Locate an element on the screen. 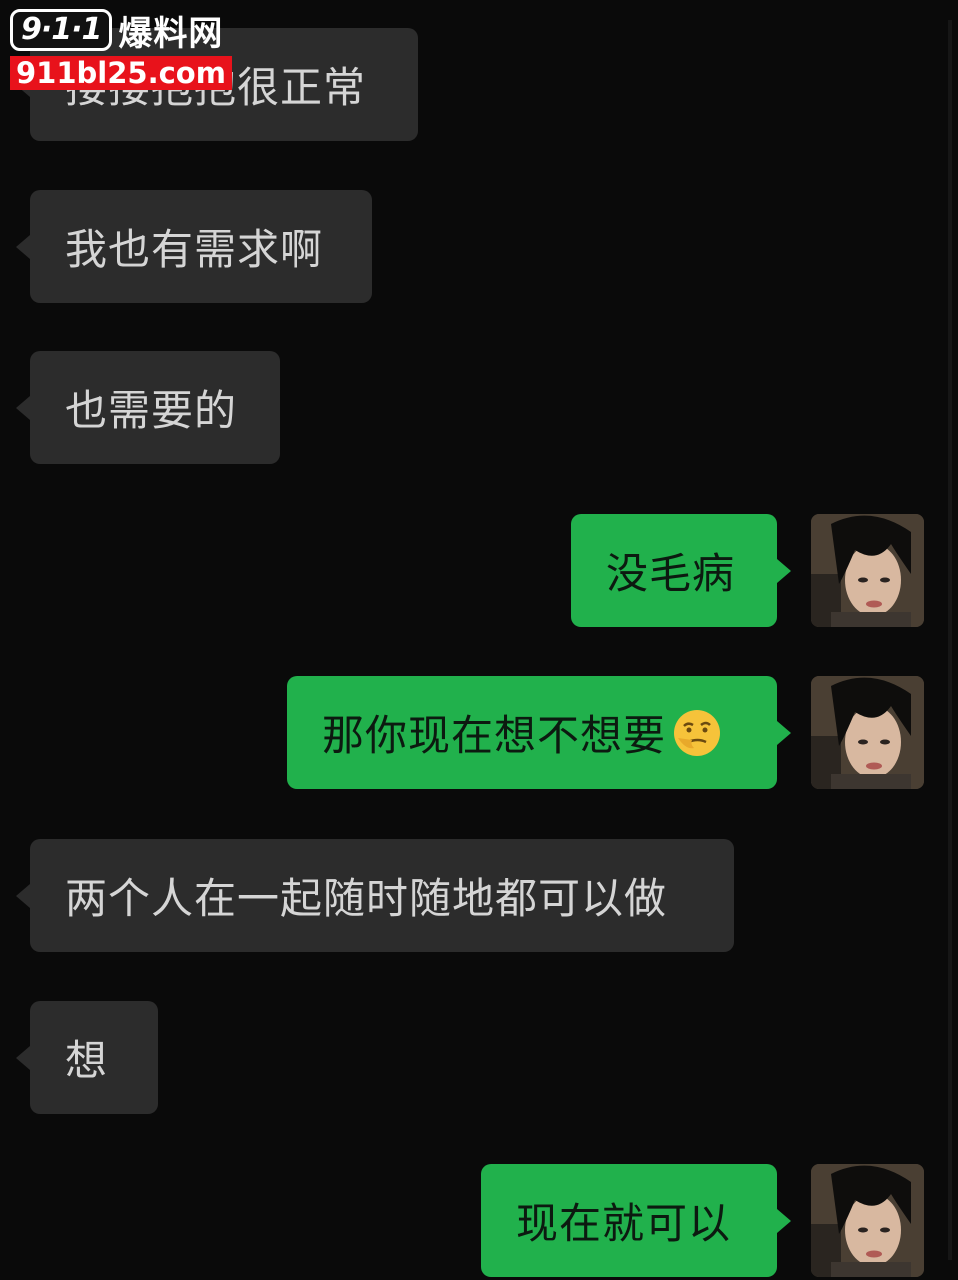  outgoing-message-bubble: 那你现在想不想要 is located at coordinates (539, 732).